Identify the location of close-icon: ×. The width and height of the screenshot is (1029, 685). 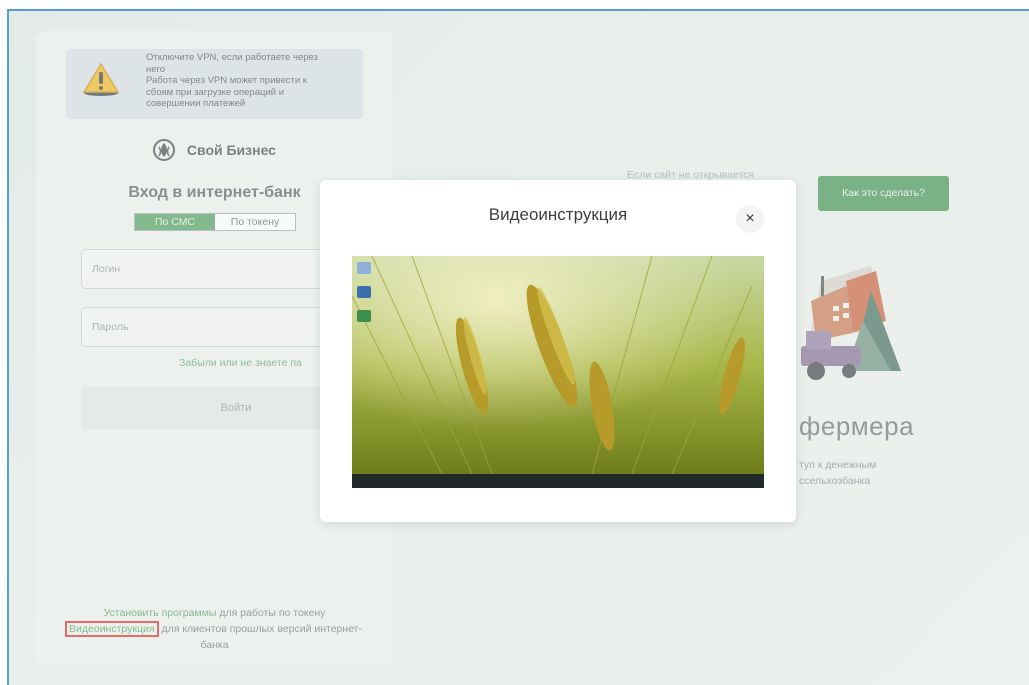
(750, 219).